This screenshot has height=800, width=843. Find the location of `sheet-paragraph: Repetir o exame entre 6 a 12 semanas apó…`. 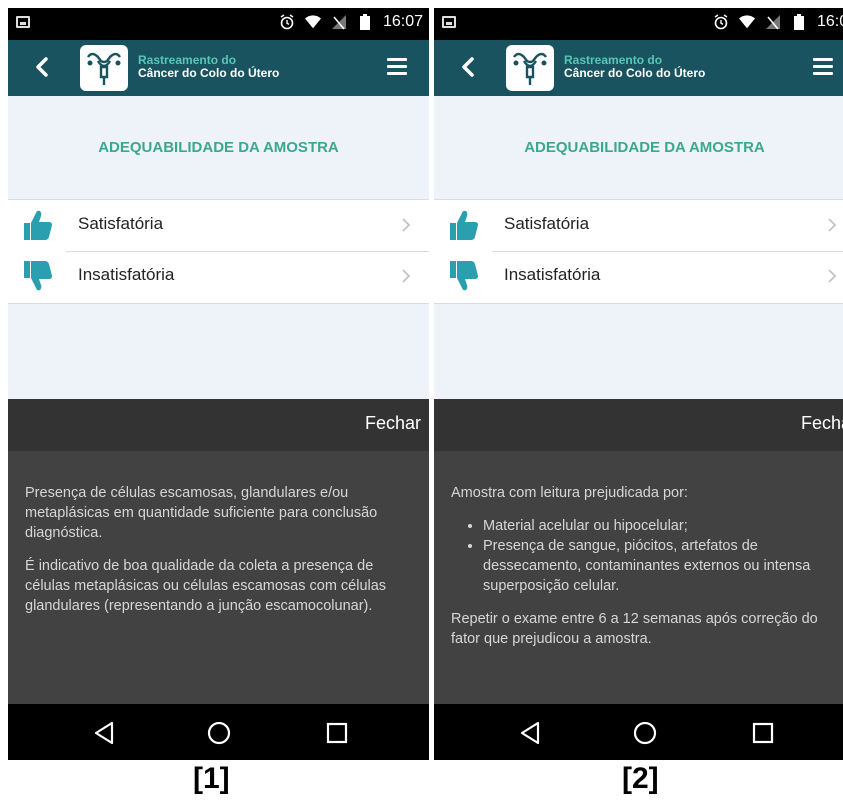

sheet-paragraph: Repetir o exame entre 6 a 12 semanas apó… is located at coordinates (634, 629).